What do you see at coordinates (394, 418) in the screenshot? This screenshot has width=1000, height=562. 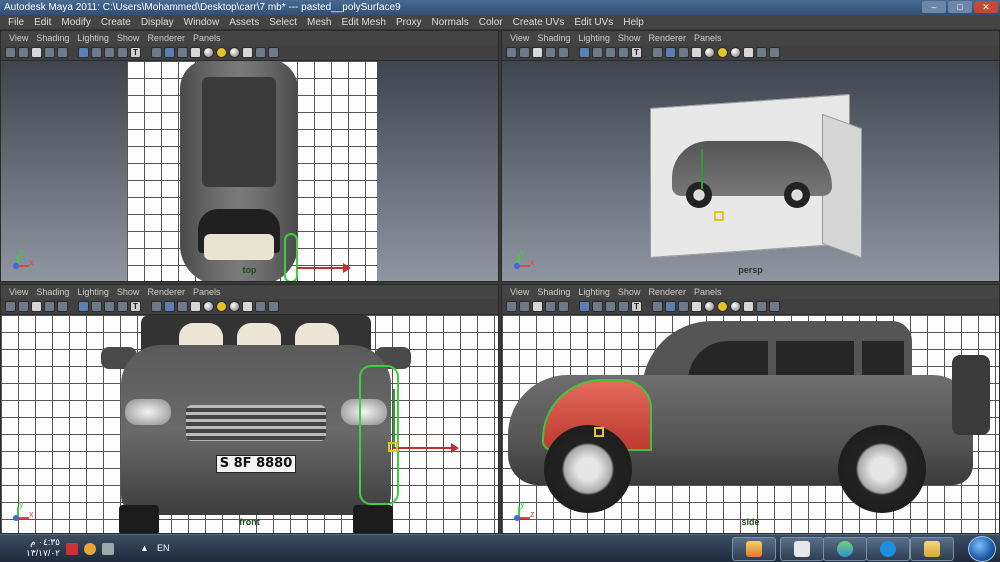 I see `move-y-arrow` at bounding box center [394, 418].